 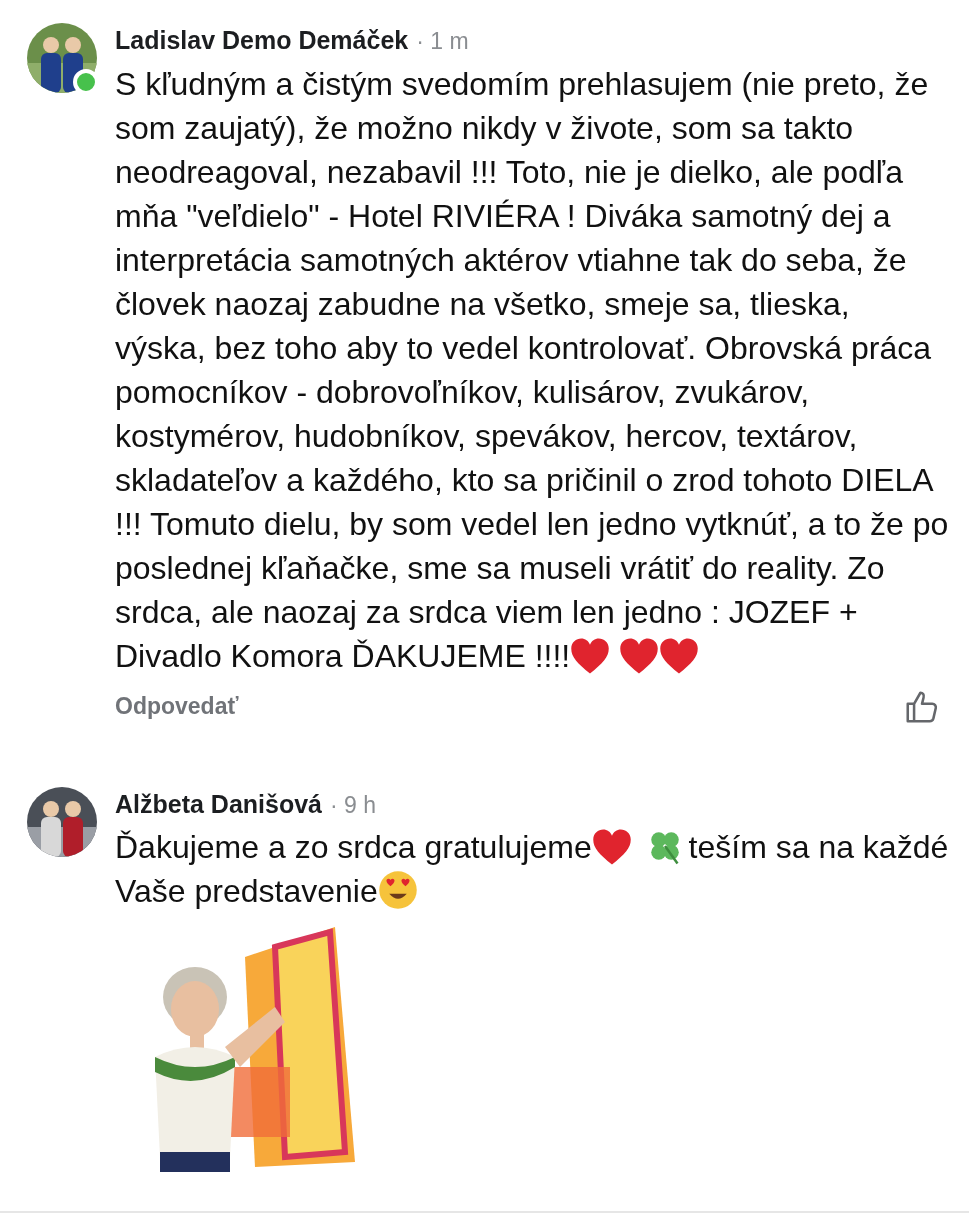 What do you see at coordinates (532, 869) in the screenshot?
I see `comment-text: Ďakujeme a zo srdca gratulujeme teším sa na každé Vaše predstavenie` at bounding box center [532, 869].